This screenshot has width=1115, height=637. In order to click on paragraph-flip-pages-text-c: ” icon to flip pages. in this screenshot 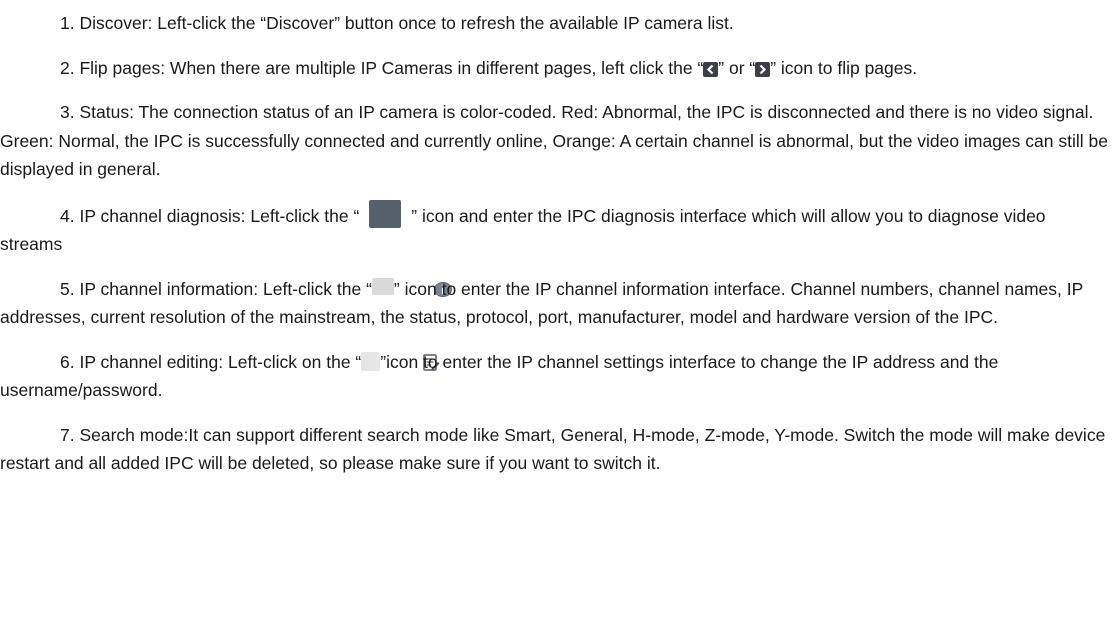, I will do `click(844, 67)`.